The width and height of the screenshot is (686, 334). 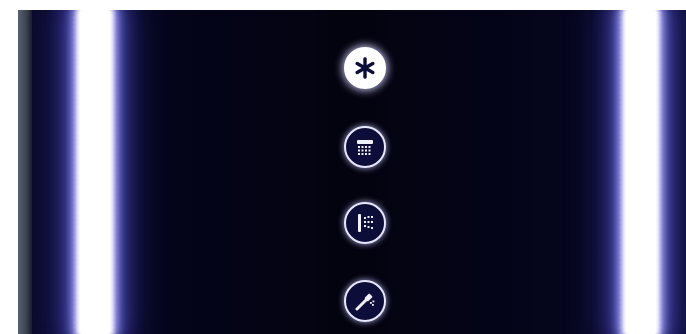 I want to click on side-jets-icon, so click(x=365, y=223).